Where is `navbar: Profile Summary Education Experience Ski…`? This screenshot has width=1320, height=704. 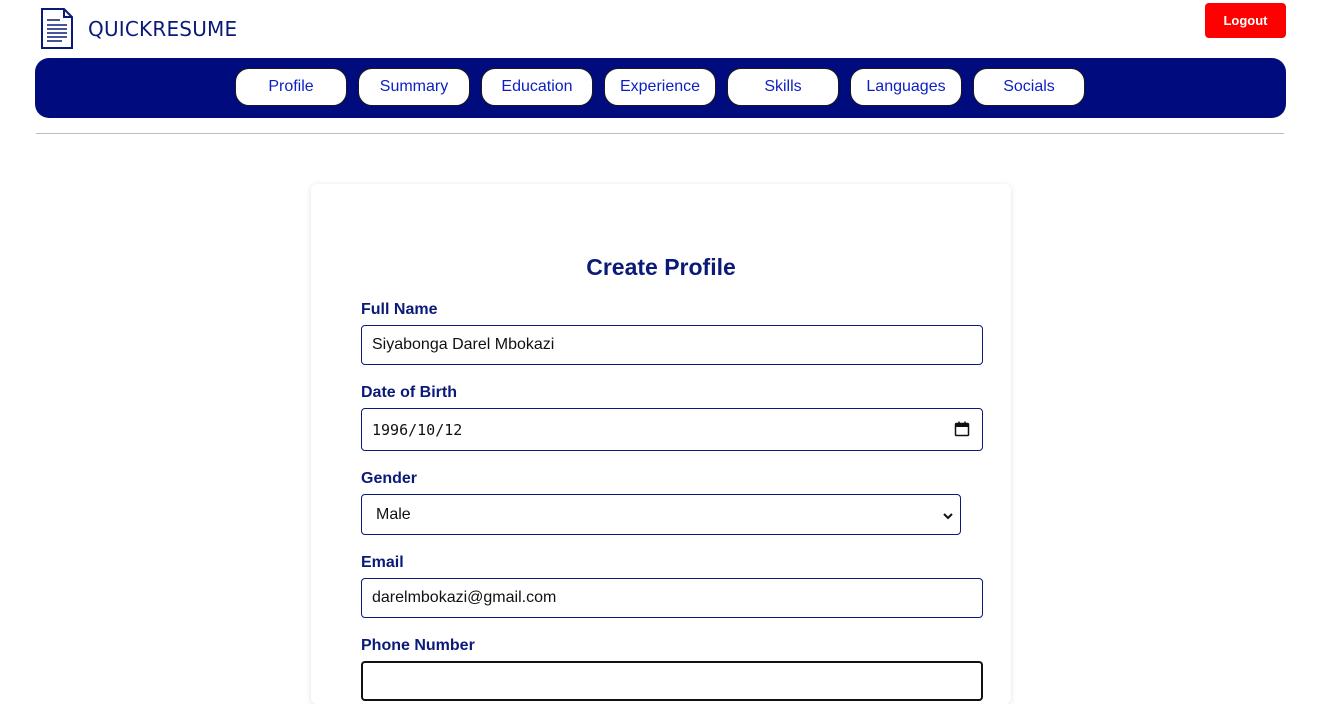
navbar: Profile Summary Education Experience Ski… is located at coordinates (660, 88).